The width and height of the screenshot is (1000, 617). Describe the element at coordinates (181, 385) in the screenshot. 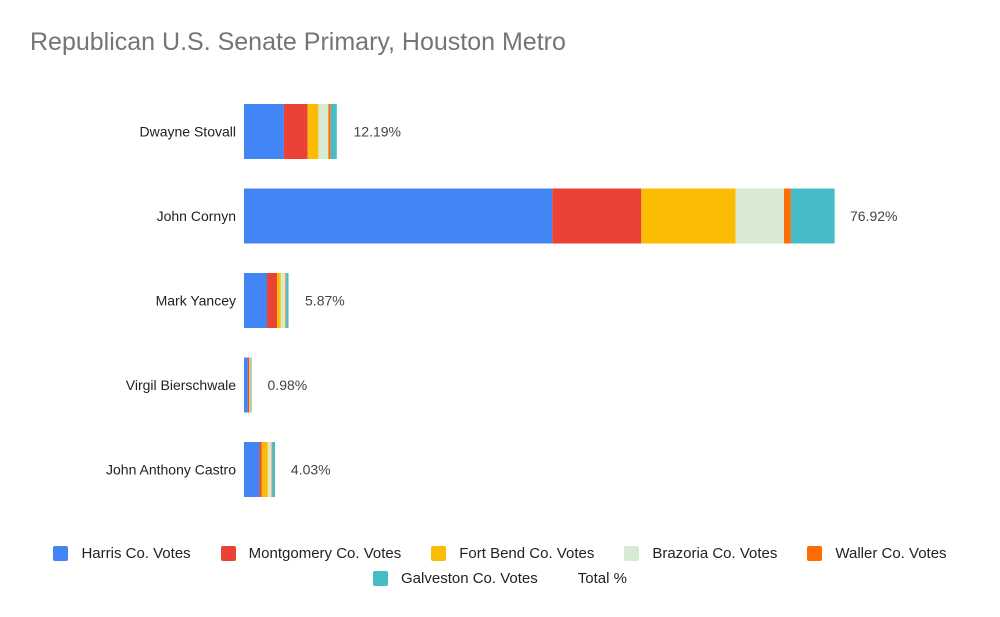

I see `category-label: Virgil Bierschwale` at that location.